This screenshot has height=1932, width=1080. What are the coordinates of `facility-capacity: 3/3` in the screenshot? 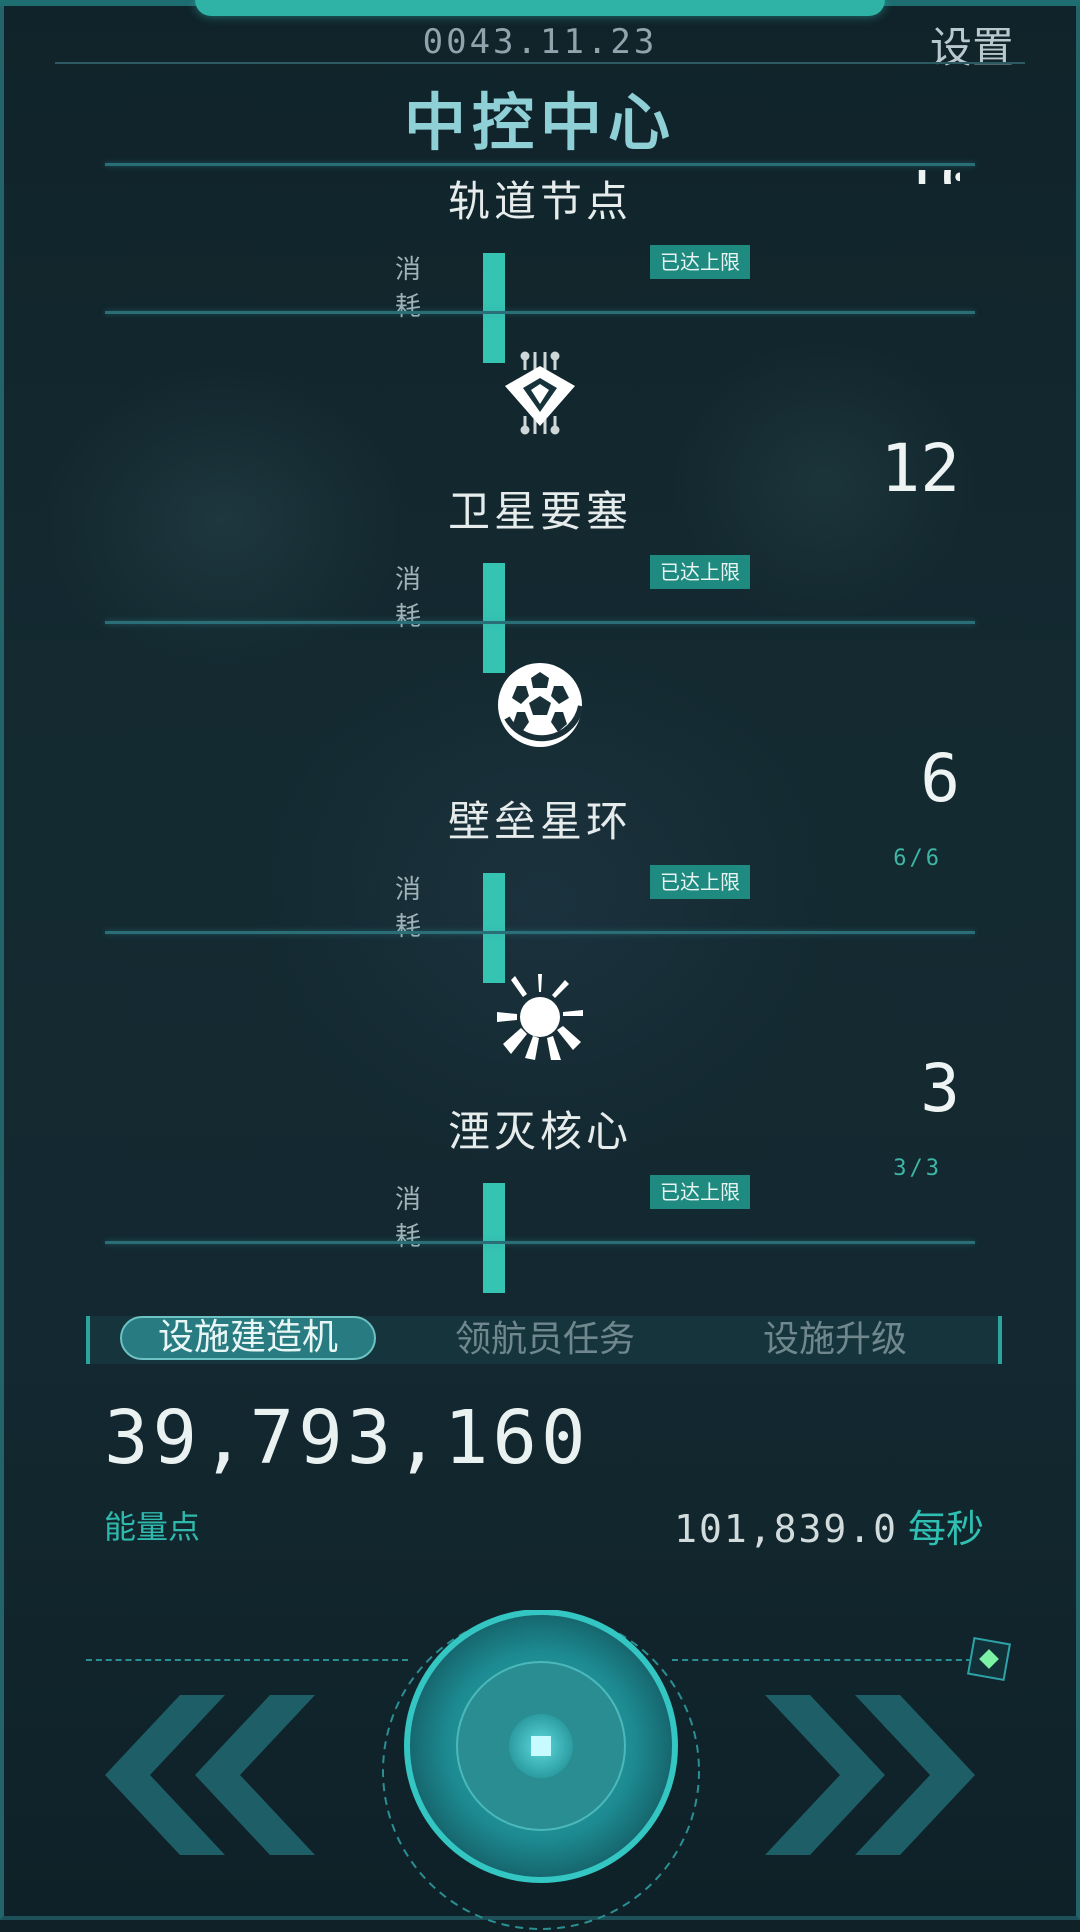 It's located at (917, 1168).